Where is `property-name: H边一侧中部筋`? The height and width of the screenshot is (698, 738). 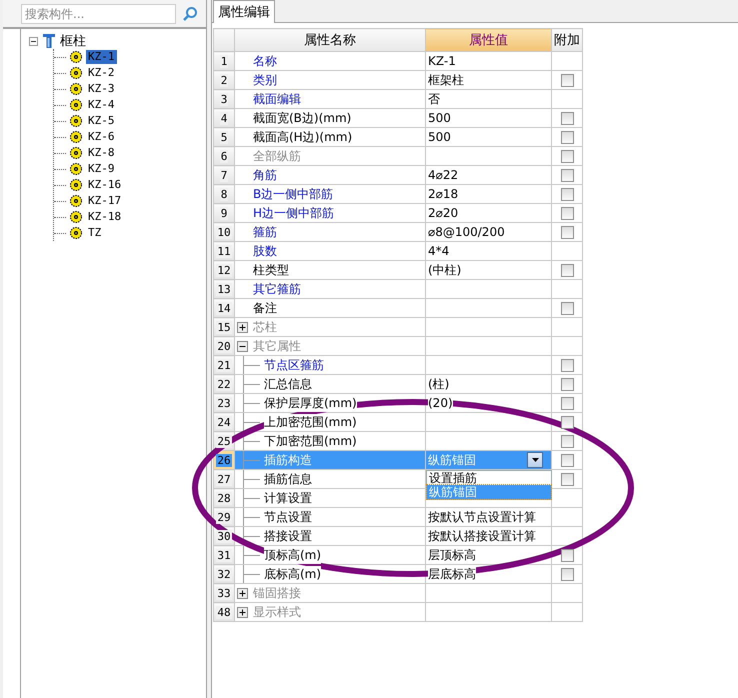 property-name: H边一侧中部筋 is located at coordinates (293, 213).